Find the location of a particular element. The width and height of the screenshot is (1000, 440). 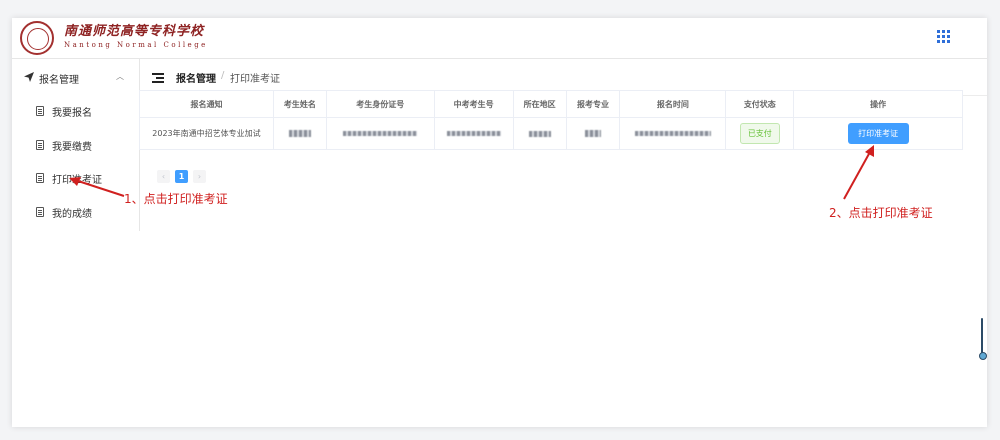

column-header: 操作 is located at coordinates (878, 104).